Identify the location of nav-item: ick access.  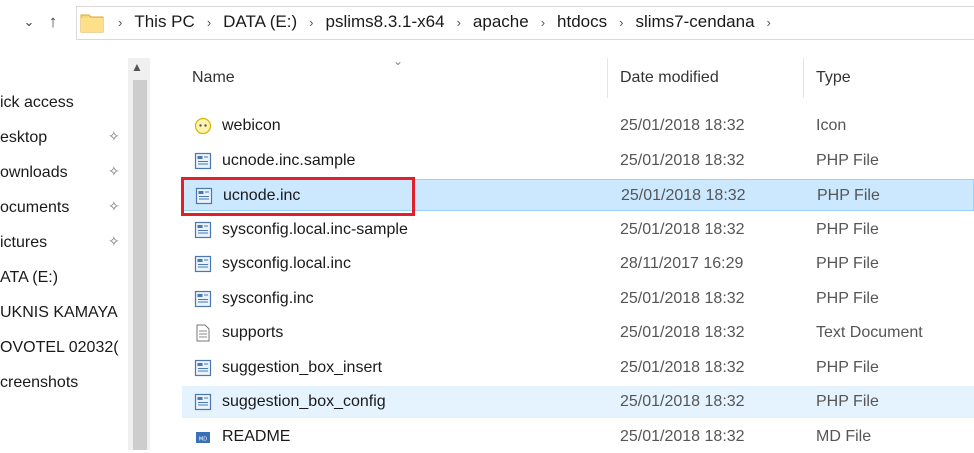
(37, 103).